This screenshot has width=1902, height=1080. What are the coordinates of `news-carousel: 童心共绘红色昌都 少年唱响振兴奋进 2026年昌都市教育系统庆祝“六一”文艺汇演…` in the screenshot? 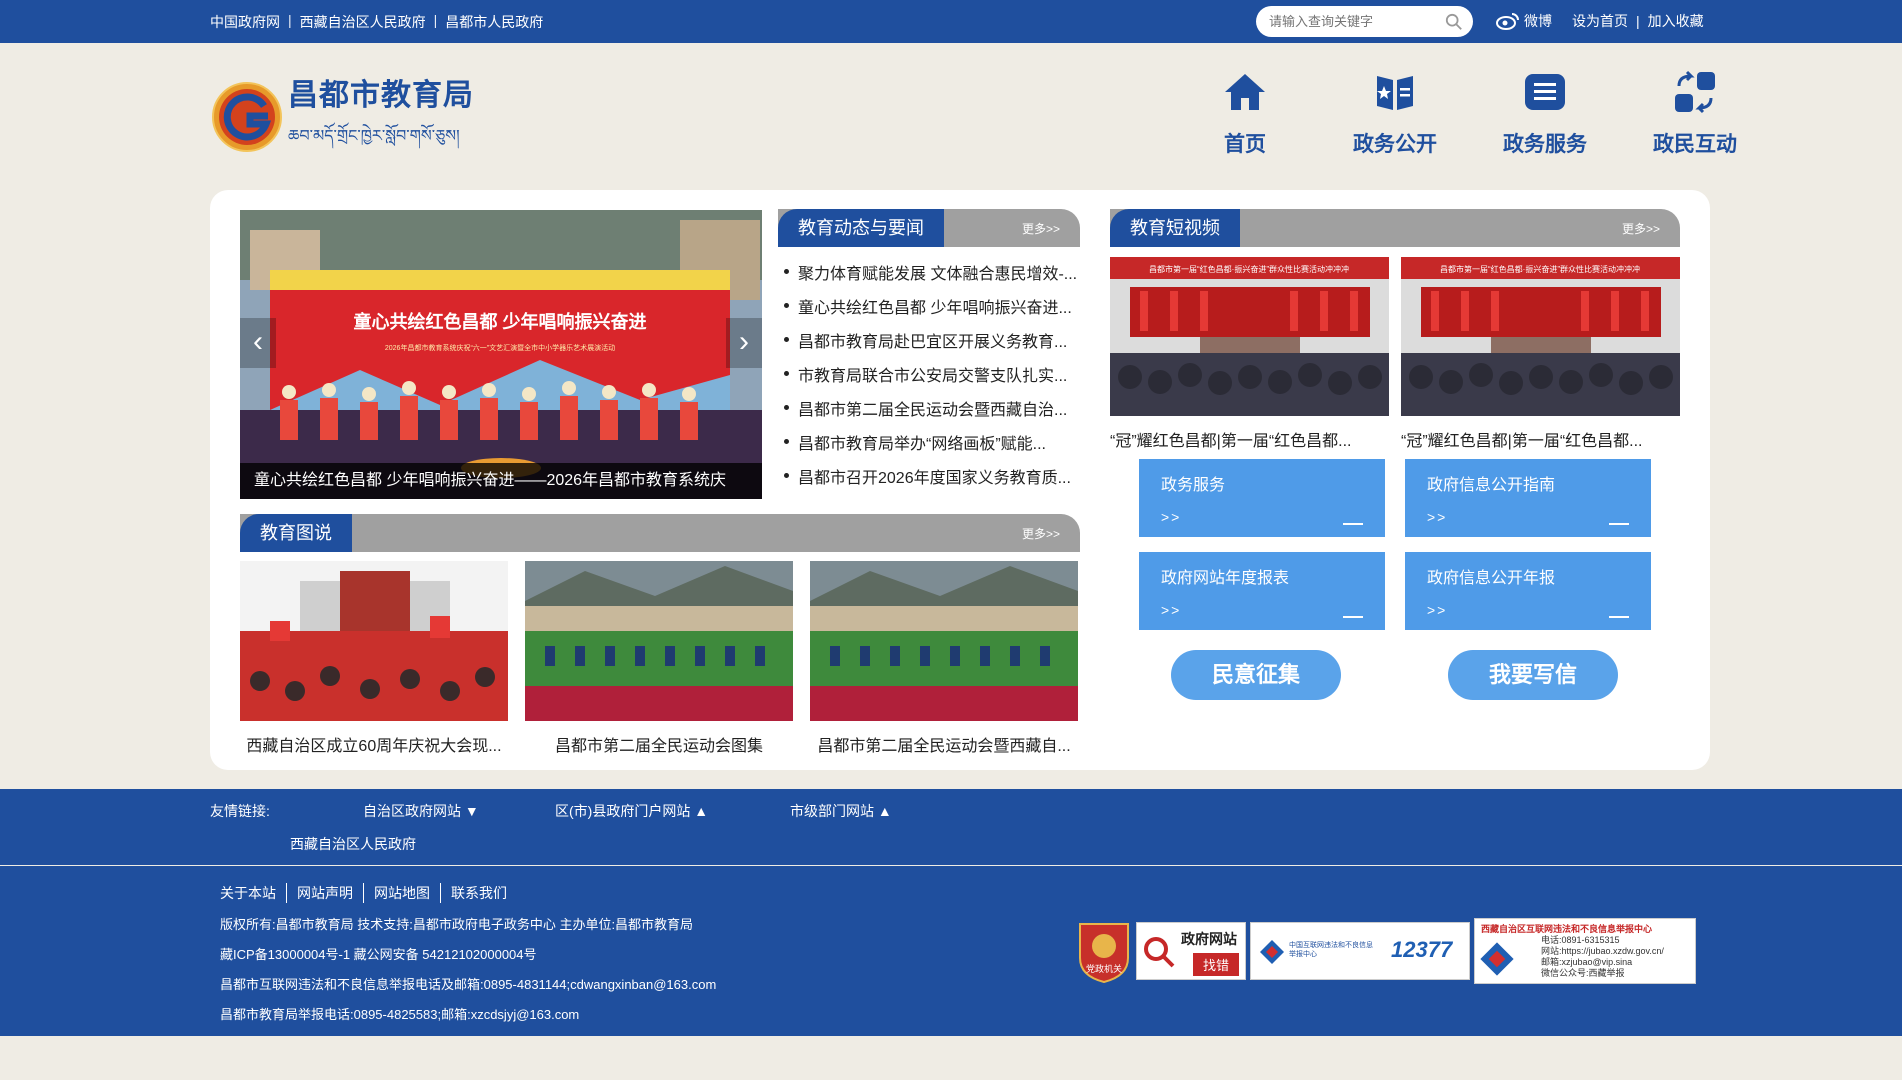 It's located at (501, 354).